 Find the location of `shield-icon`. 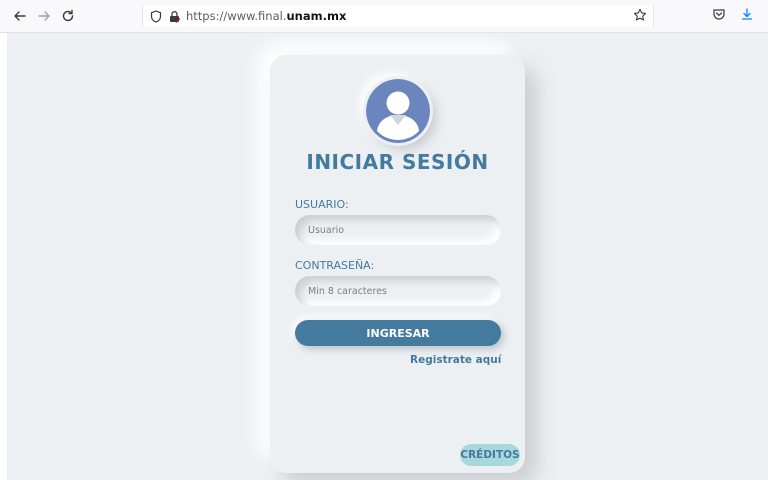

shield-icon is located at coordinates (156, 16).